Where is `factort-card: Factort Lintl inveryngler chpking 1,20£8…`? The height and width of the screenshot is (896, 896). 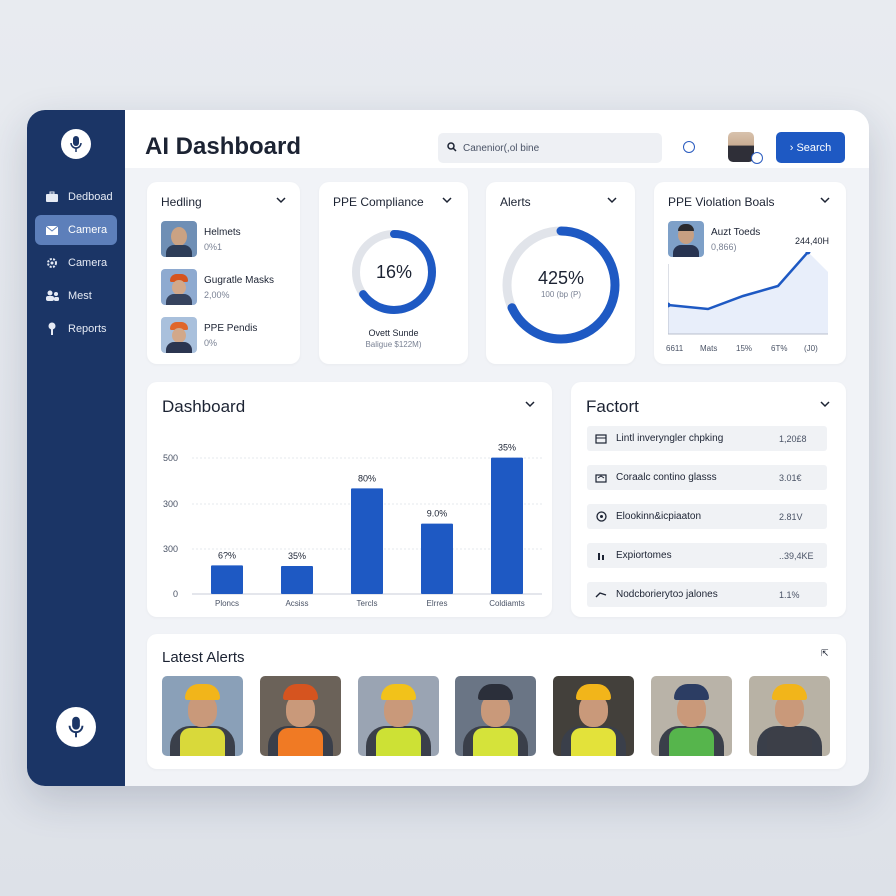 factort-card: Factort Lintl inveryngler chpking 1,20£8… is located at coordinates (708, 499).